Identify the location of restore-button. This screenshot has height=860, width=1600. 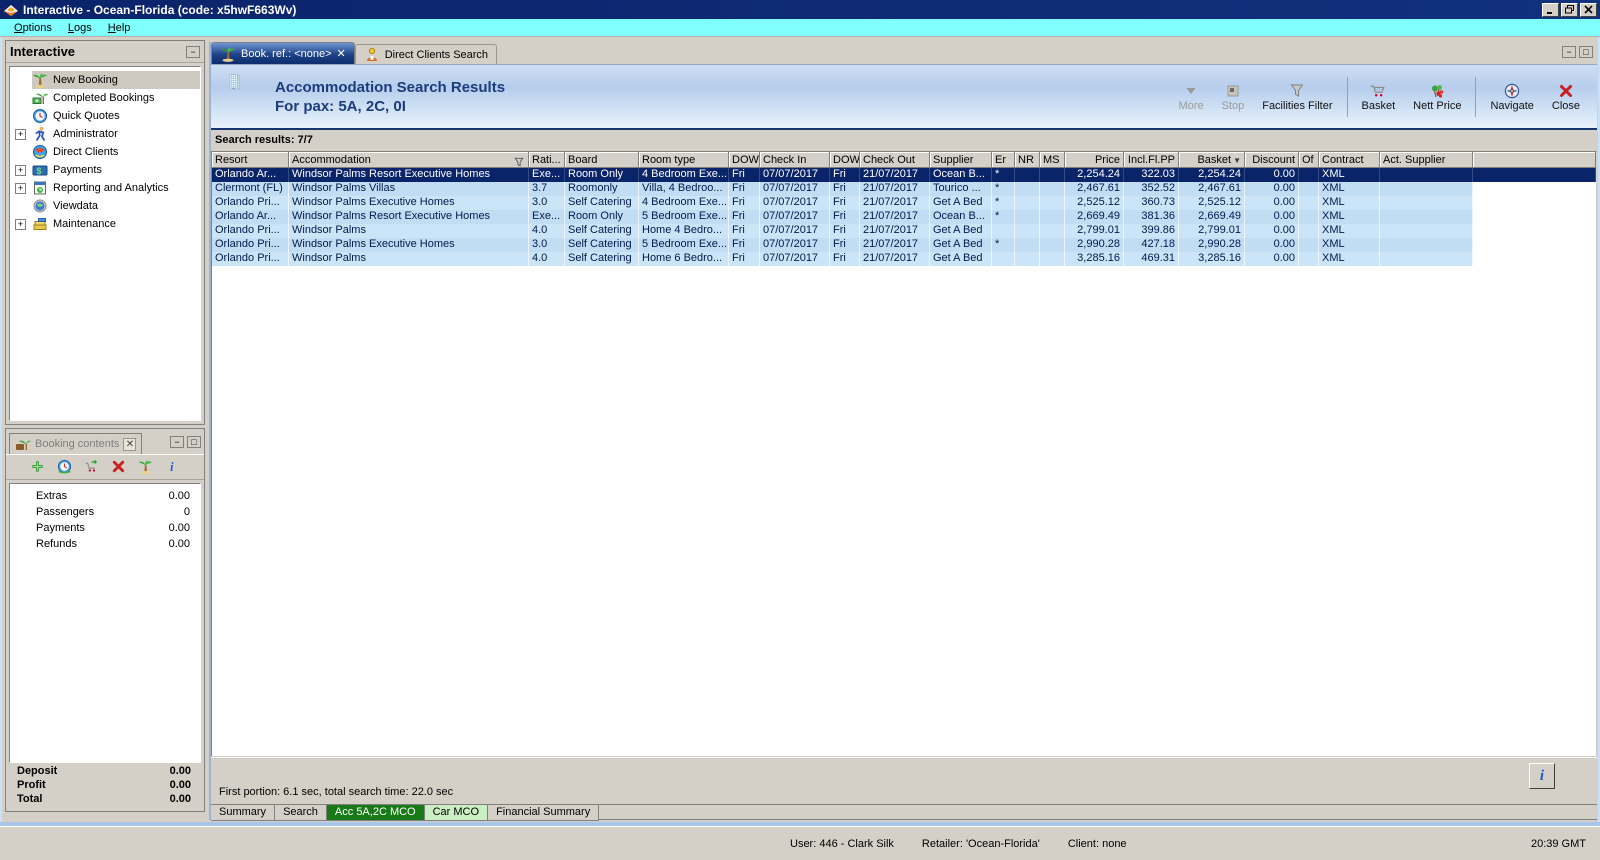
(1569, 9).